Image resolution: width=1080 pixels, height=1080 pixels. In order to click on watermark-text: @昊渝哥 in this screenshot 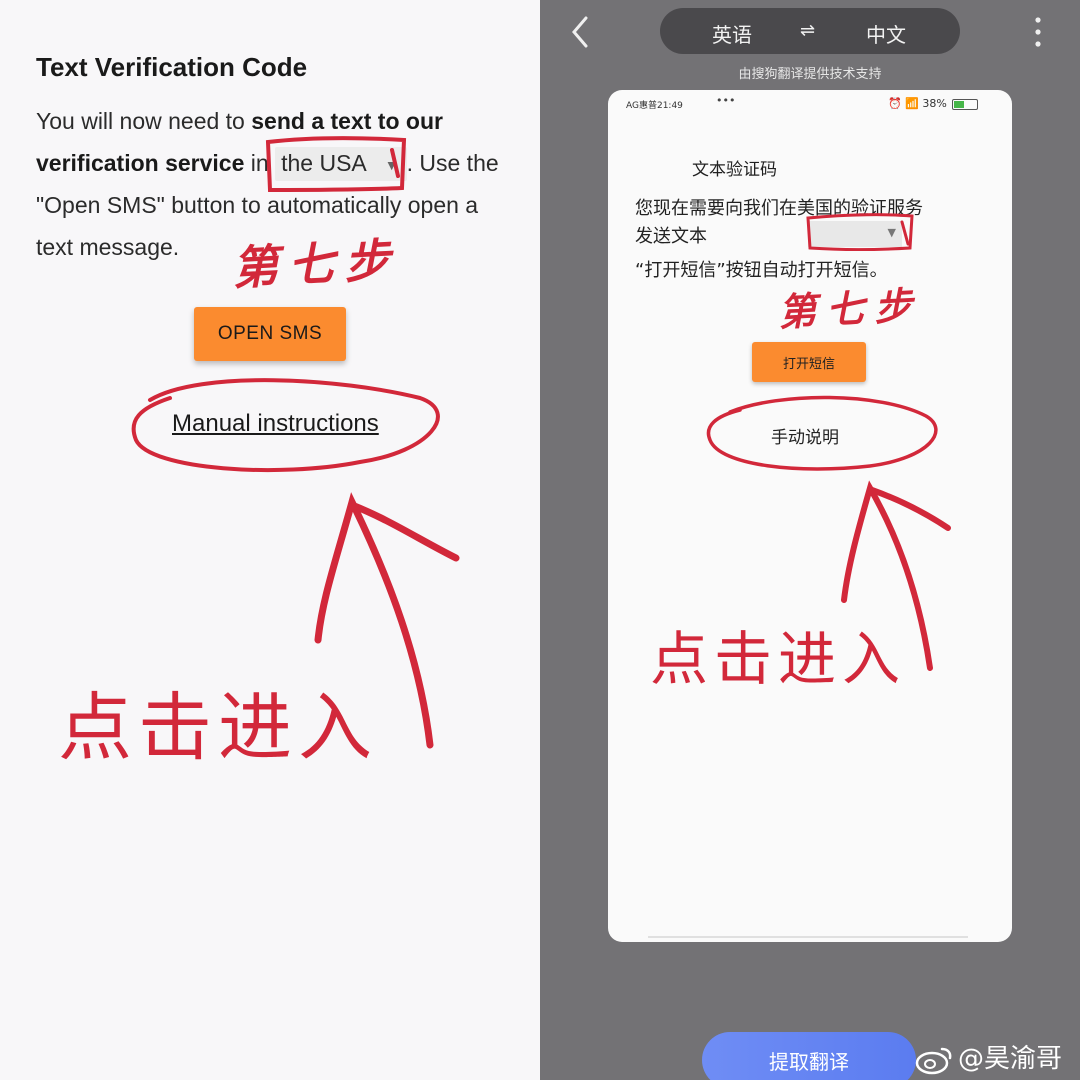, I will do `click(1010, 1059)`.